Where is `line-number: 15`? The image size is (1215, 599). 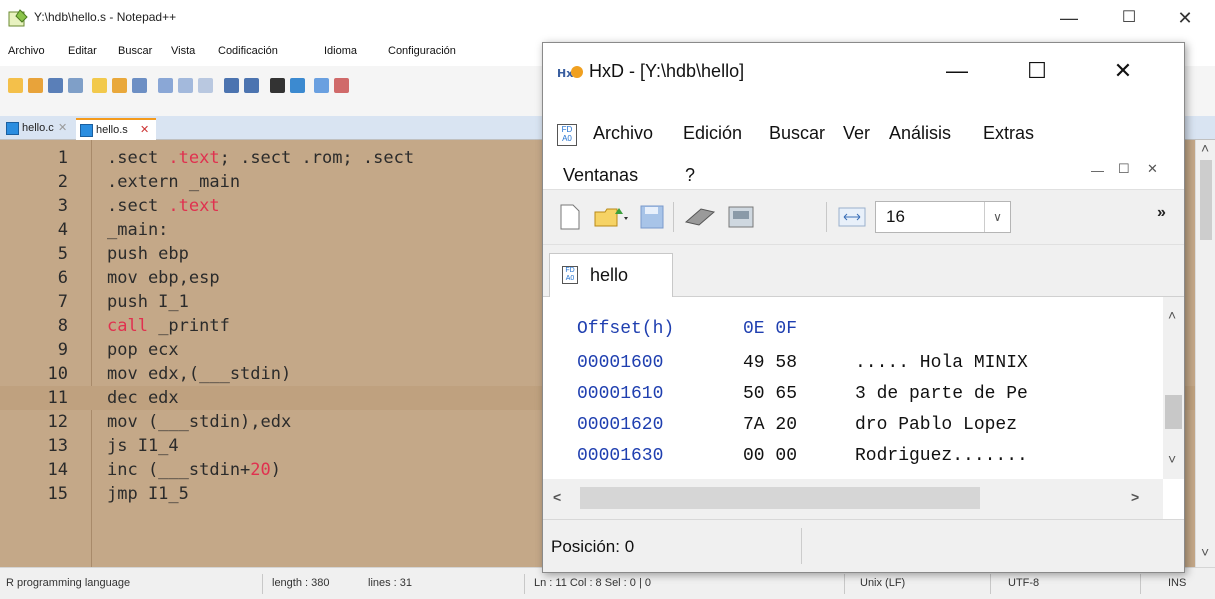 line-number: 15 is located at coordinates (57, 494).